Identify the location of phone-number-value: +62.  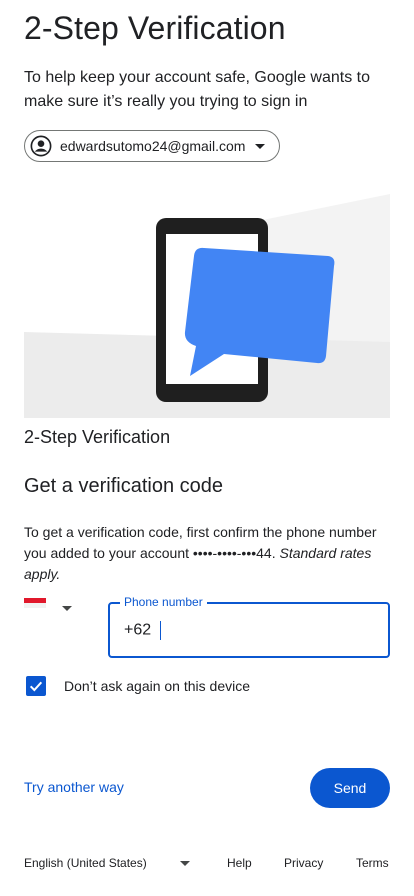
(140, 630).